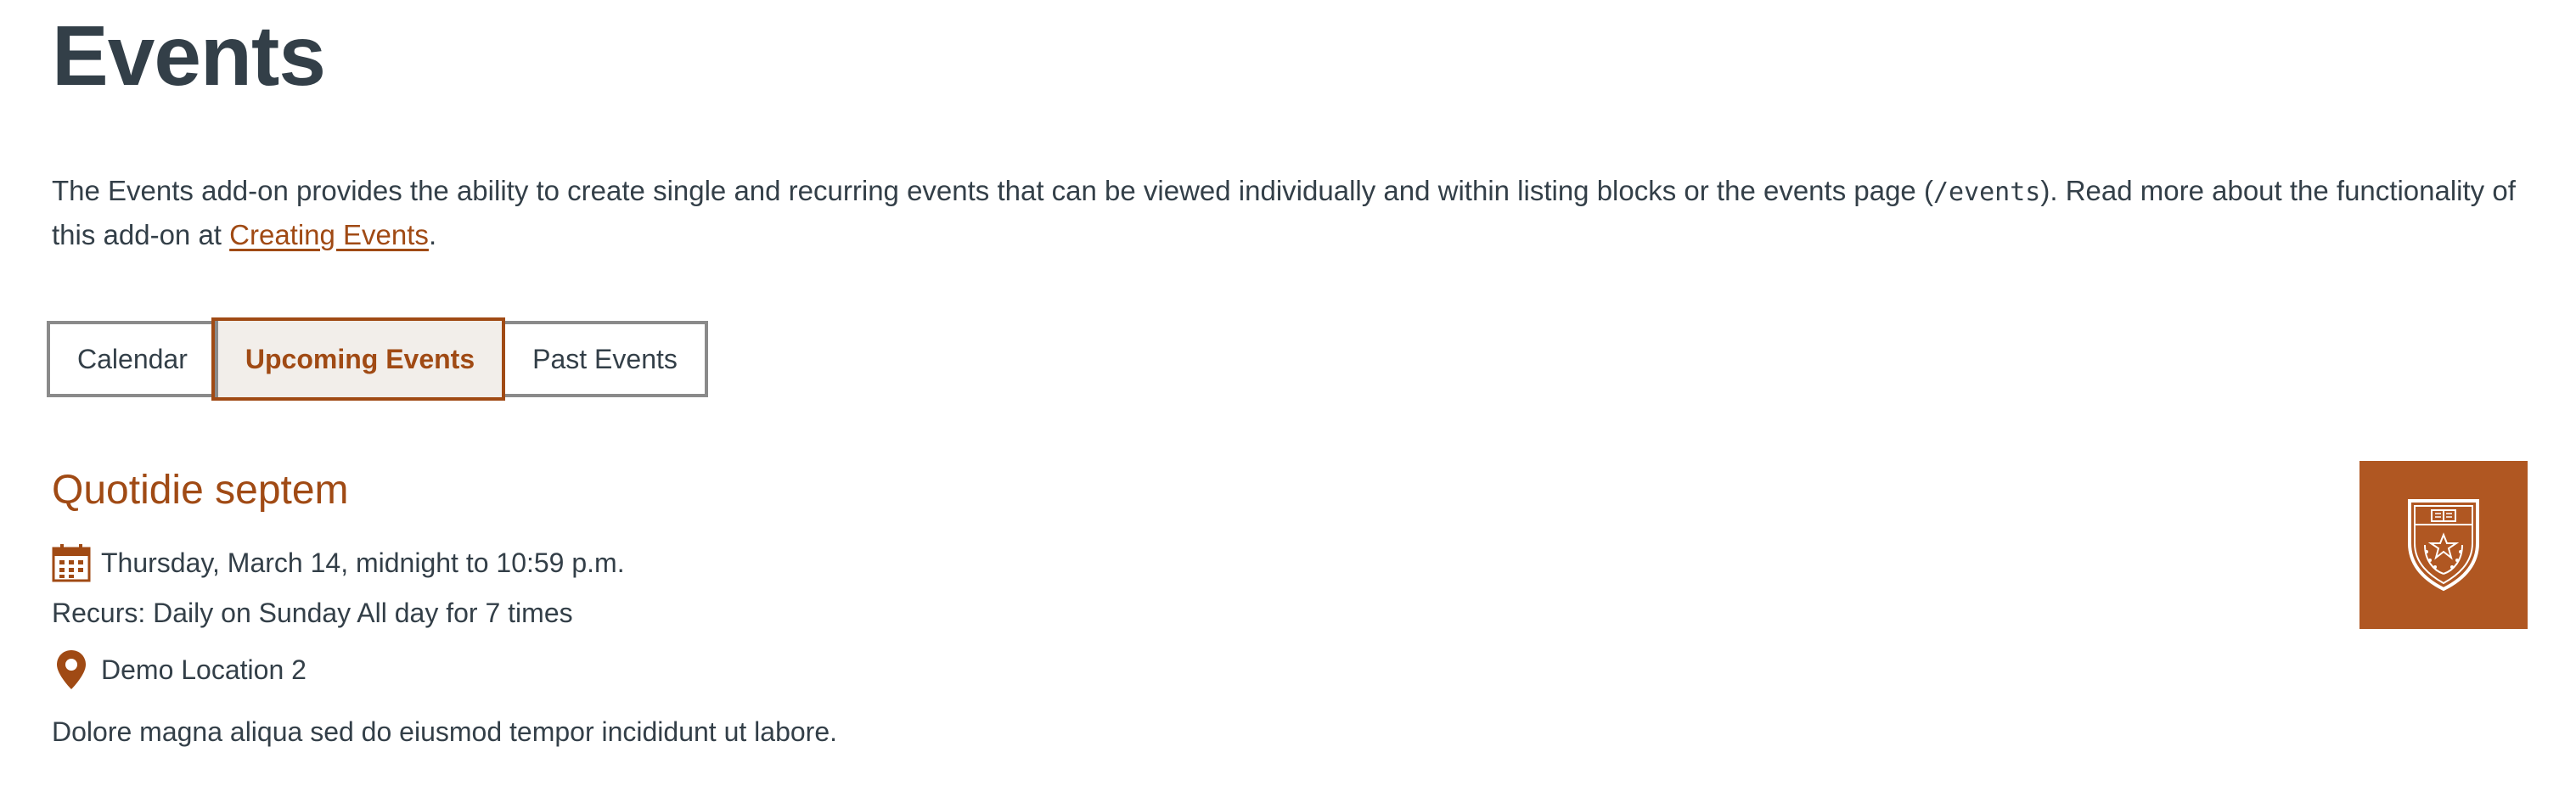 This screenshot has height=803, width=2576. I want to click on events-path-code: /events, so click(1986, 192).